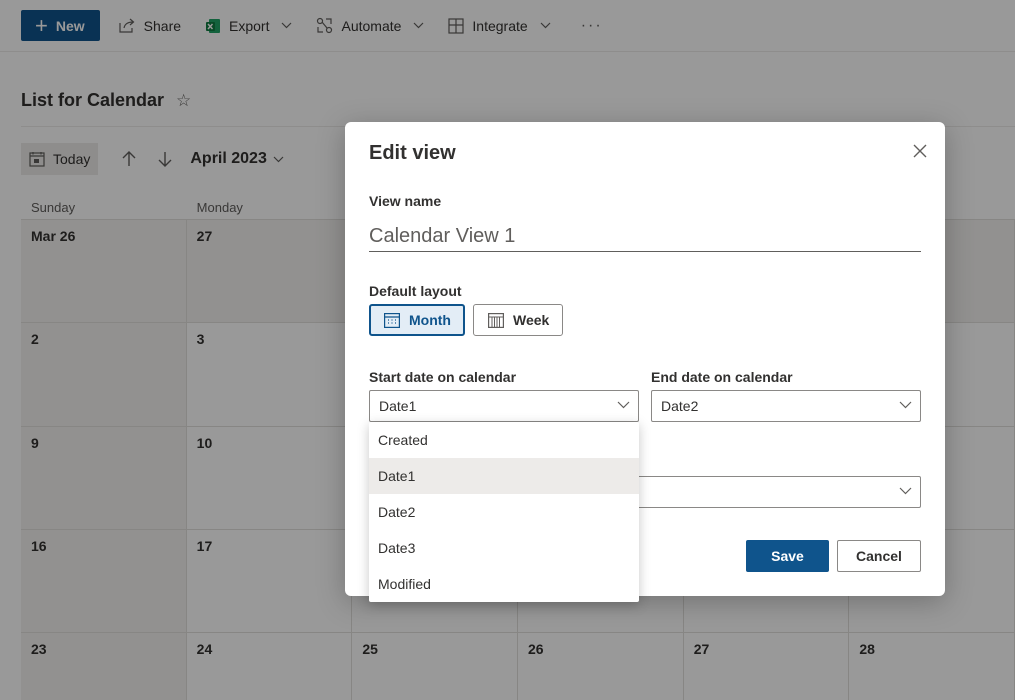  I want to click on layout-week-label: Week, so click(531, 320).